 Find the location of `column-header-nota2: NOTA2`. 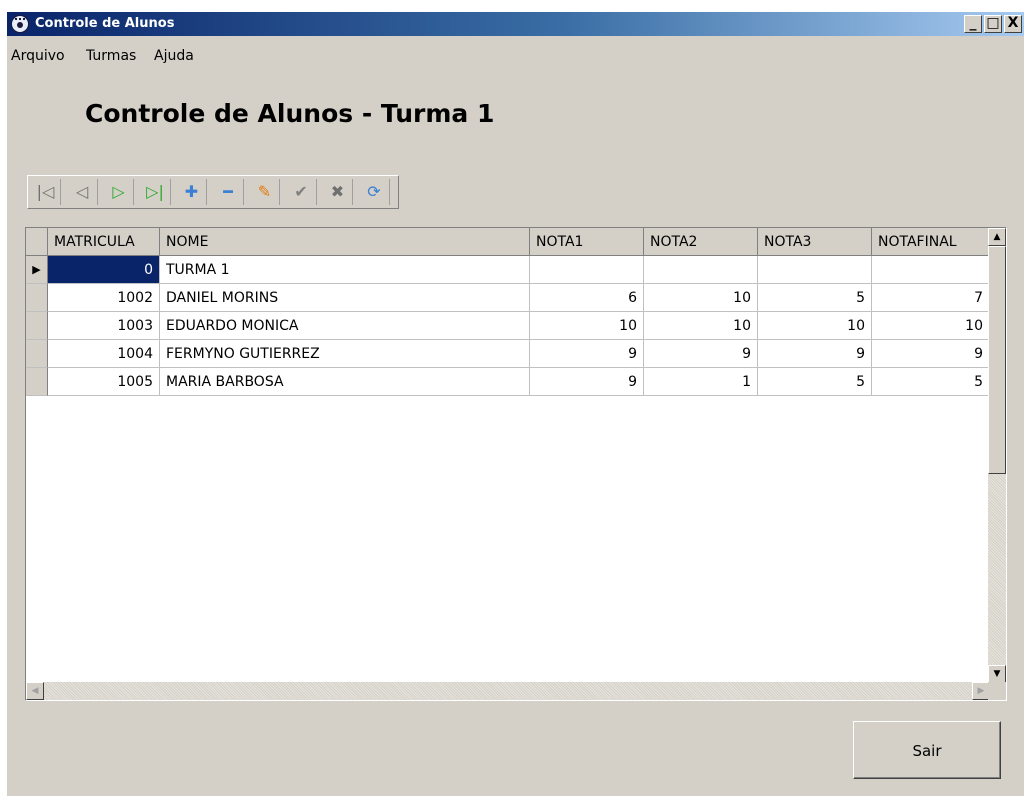

column-header-nota2: NOTA2 is located at coordinates (701, 242).